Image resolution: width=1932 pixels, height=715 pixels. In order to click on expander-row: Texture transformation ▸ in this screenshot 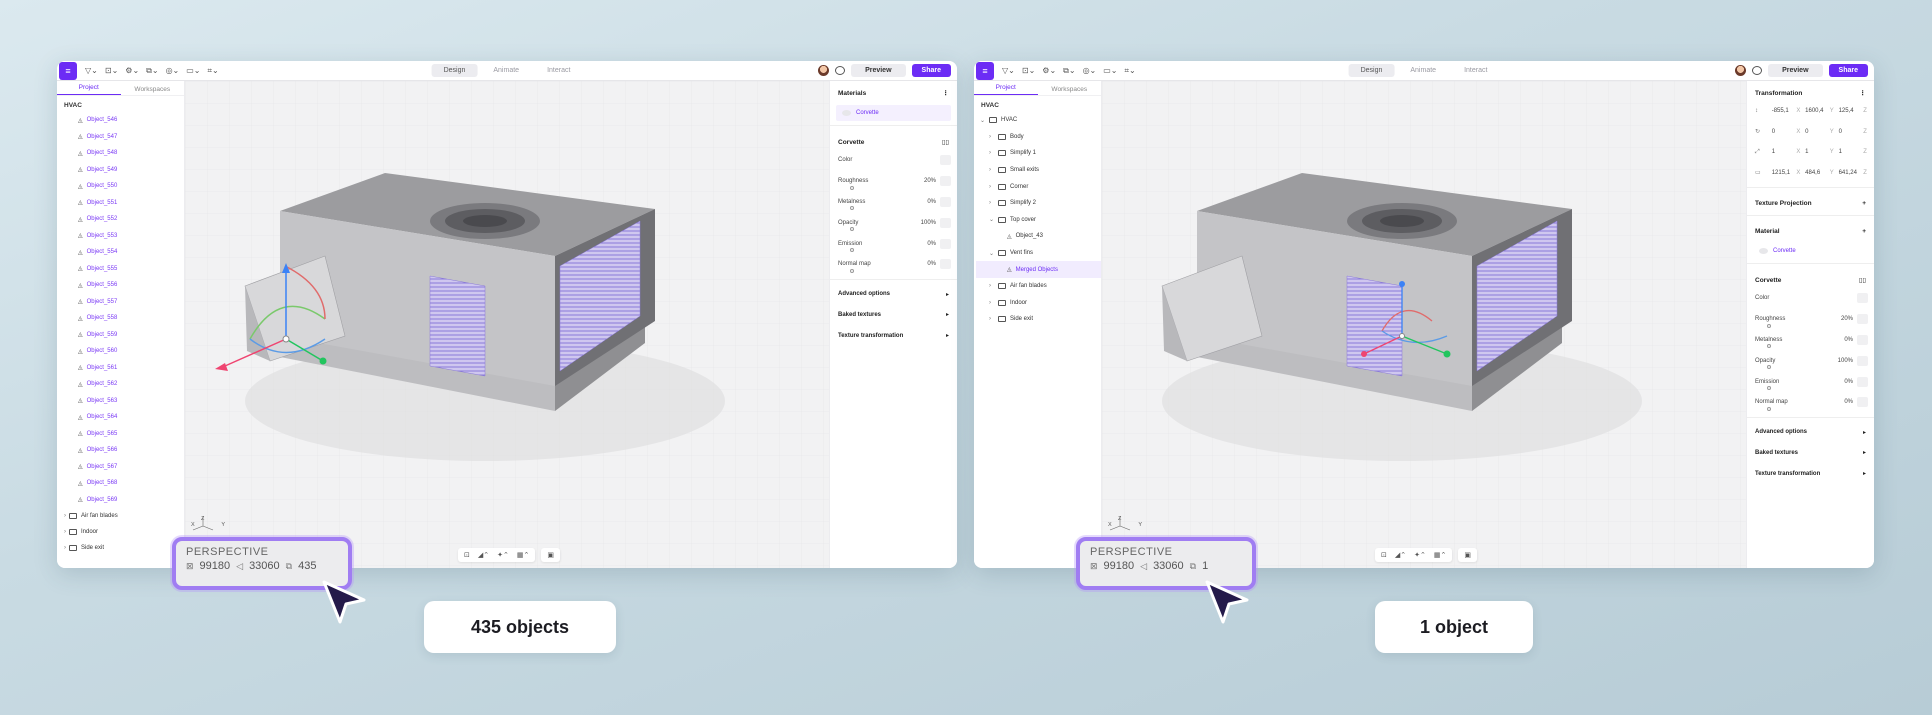, I will do `click(1810, 473)`.